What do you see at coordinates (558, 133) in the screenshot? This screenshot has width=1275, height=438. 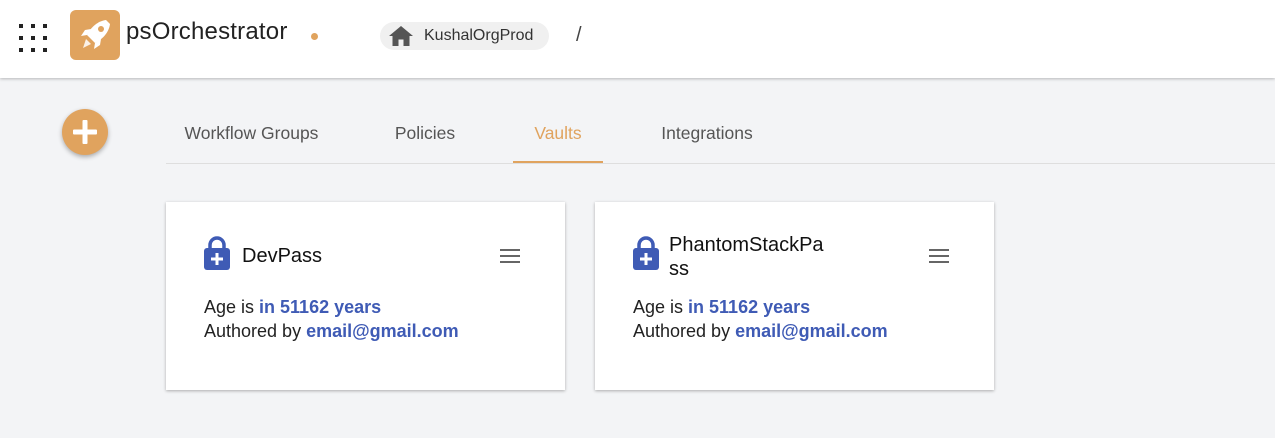 I see `tab-vaults: Vaults` at bounding box center [558, 133].